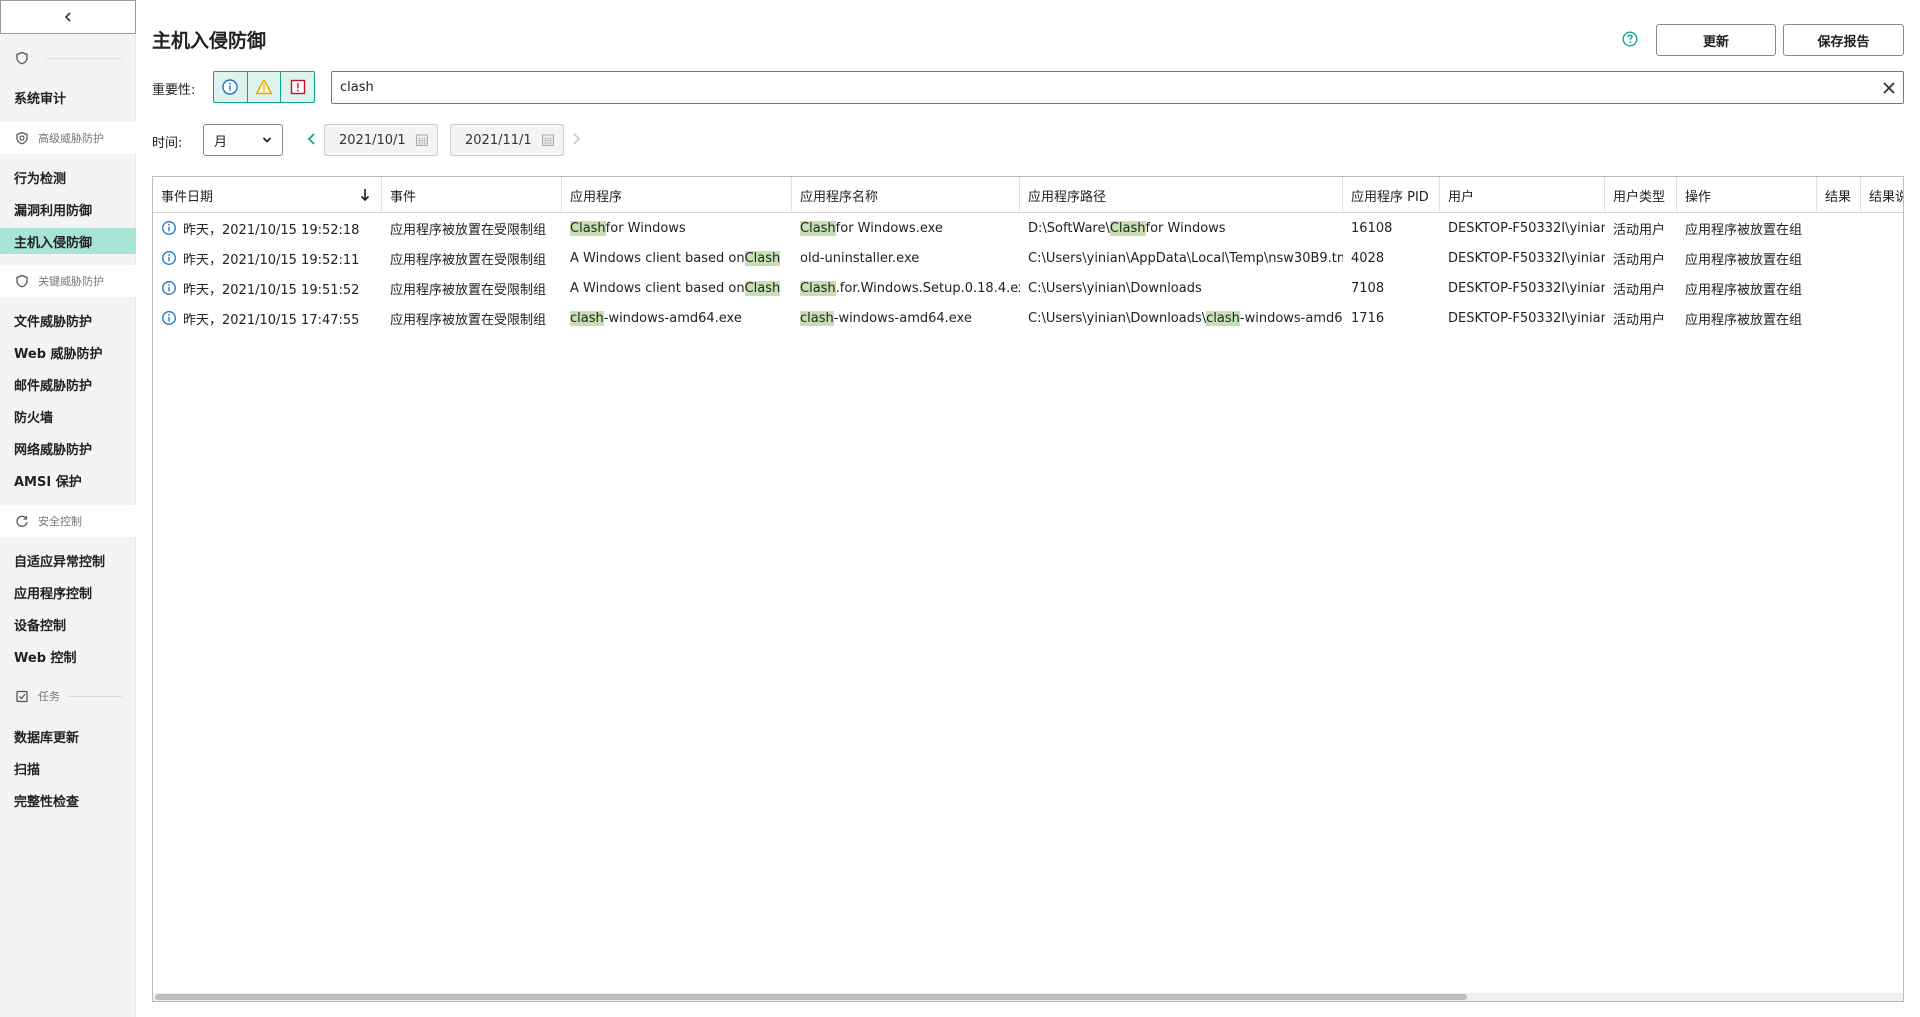 This screenshot has height=1017, width=1920. I want to click on cell-text: for Windows.exe, so click(889, 228).